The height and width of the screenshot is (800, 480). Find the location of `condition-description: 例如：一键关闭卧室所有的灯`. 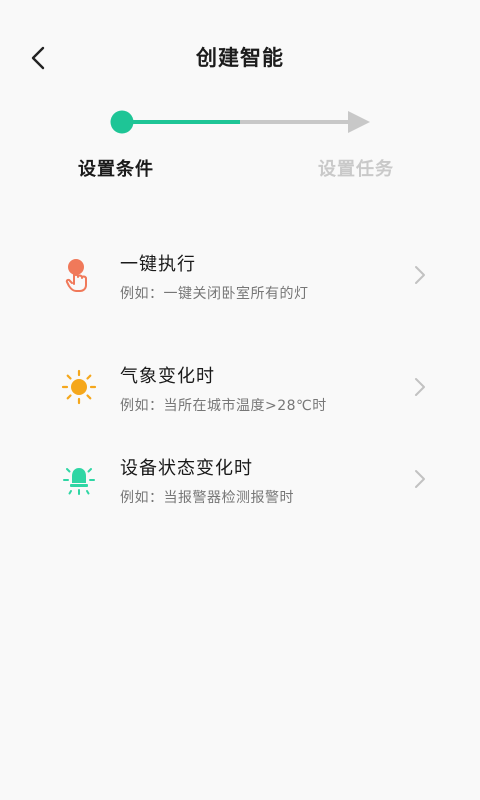

condition-description: 例如：一键关闭卧室所有的灯 is located at coordinates (214, 294).